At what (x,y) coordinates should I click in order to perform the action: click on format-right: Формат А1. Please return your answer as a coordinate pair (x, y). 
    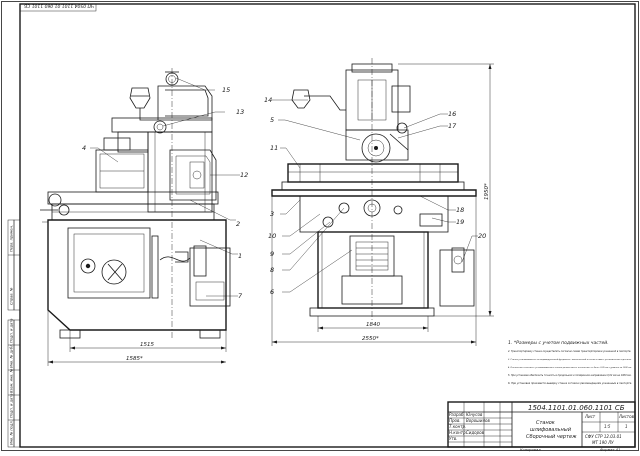
    Looking at the image, I should click on (610, 450).